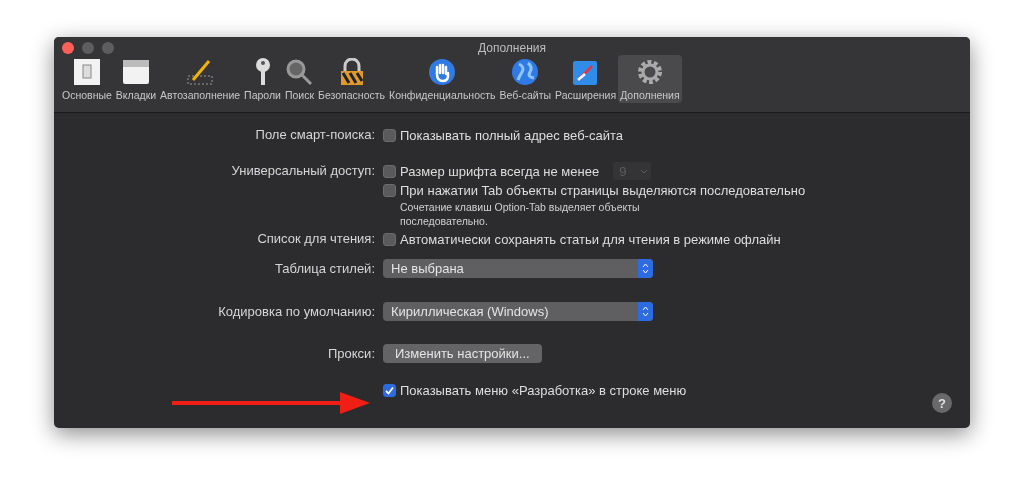 The image size is (1024, 500). I want to click on toolbar-tab: Вкладки, so click(136, 79).